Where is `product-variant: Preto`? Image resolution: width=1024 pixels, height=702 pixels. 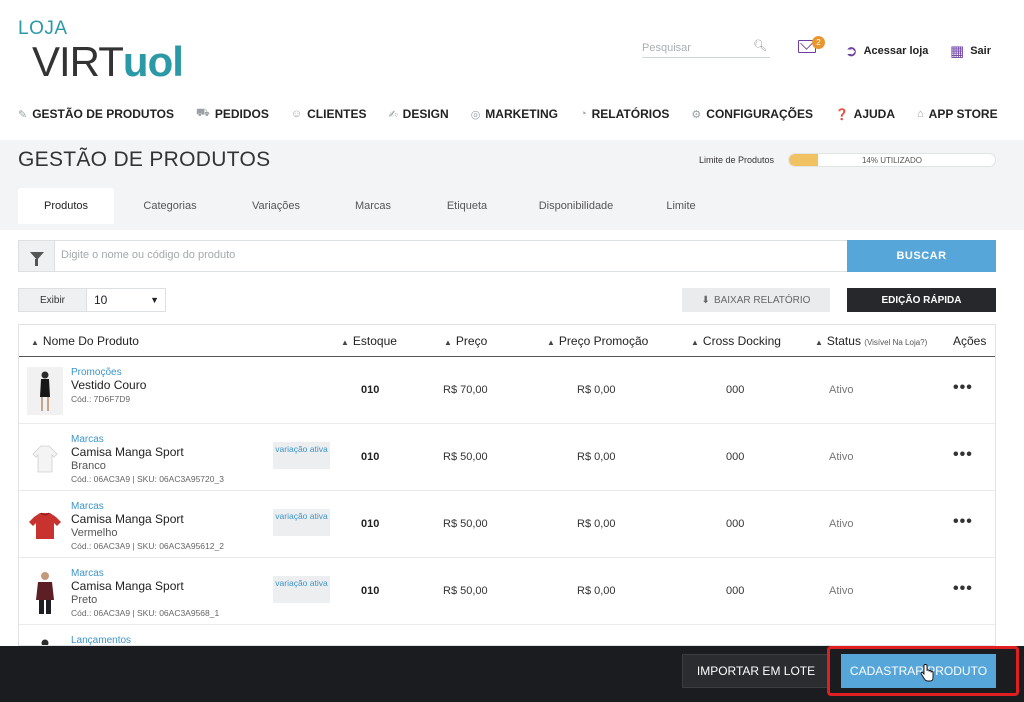 product-variant: Preto is located at coordinates (84, 600).